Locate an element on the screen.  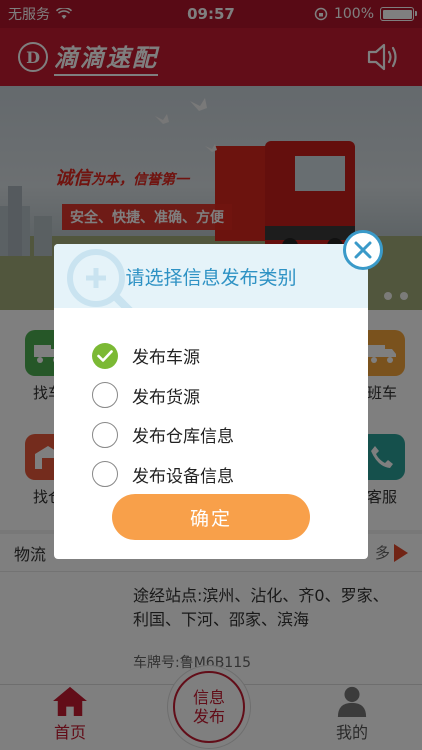
option-publish-equipment: 发布设备信息 is located at coordinates (163, 475).